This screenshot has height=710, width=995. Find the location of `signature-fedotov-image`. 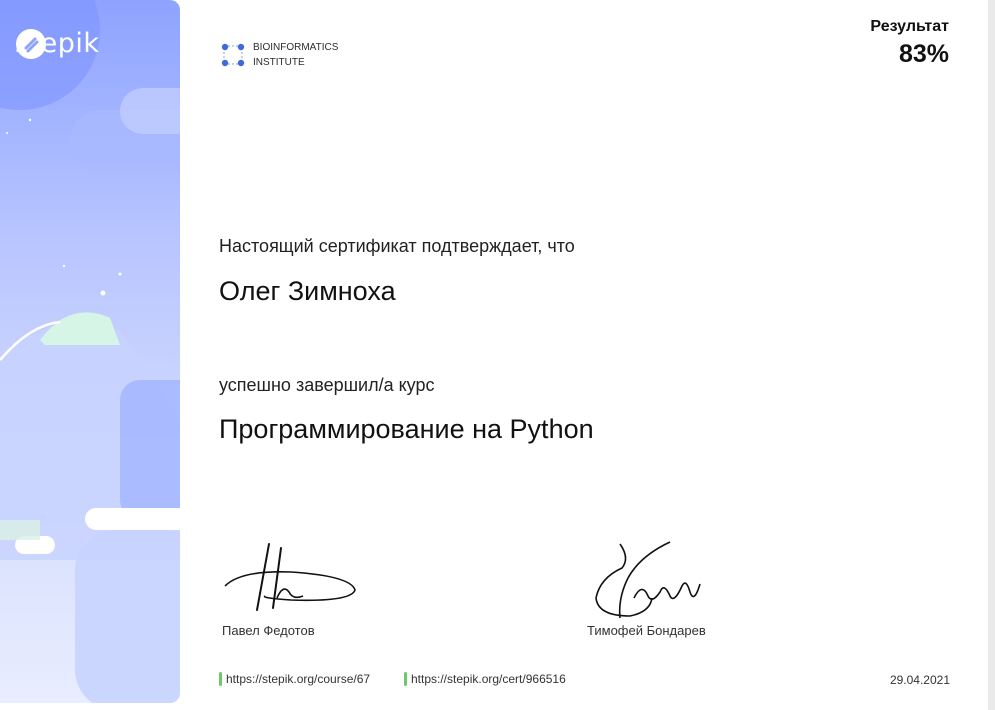

signature-fedotov-image is located at coordinates (290, 577).